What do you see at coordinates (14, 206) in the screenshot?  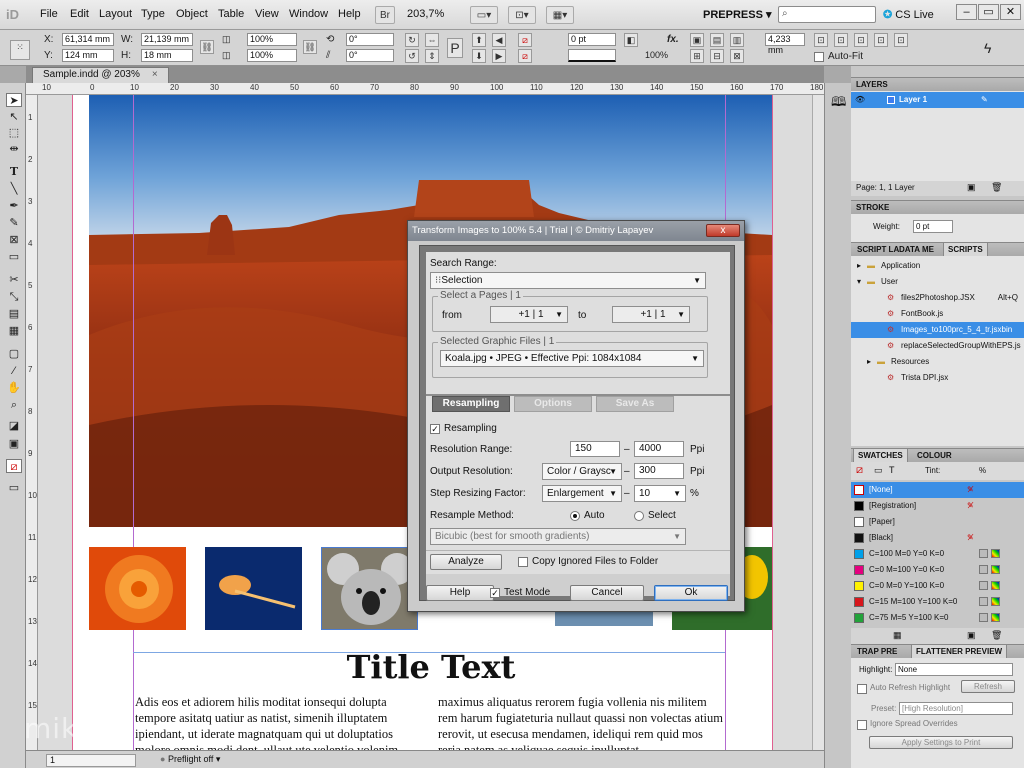 I see `pen-tool-icon: ✒` at bounding box center [14, 206].